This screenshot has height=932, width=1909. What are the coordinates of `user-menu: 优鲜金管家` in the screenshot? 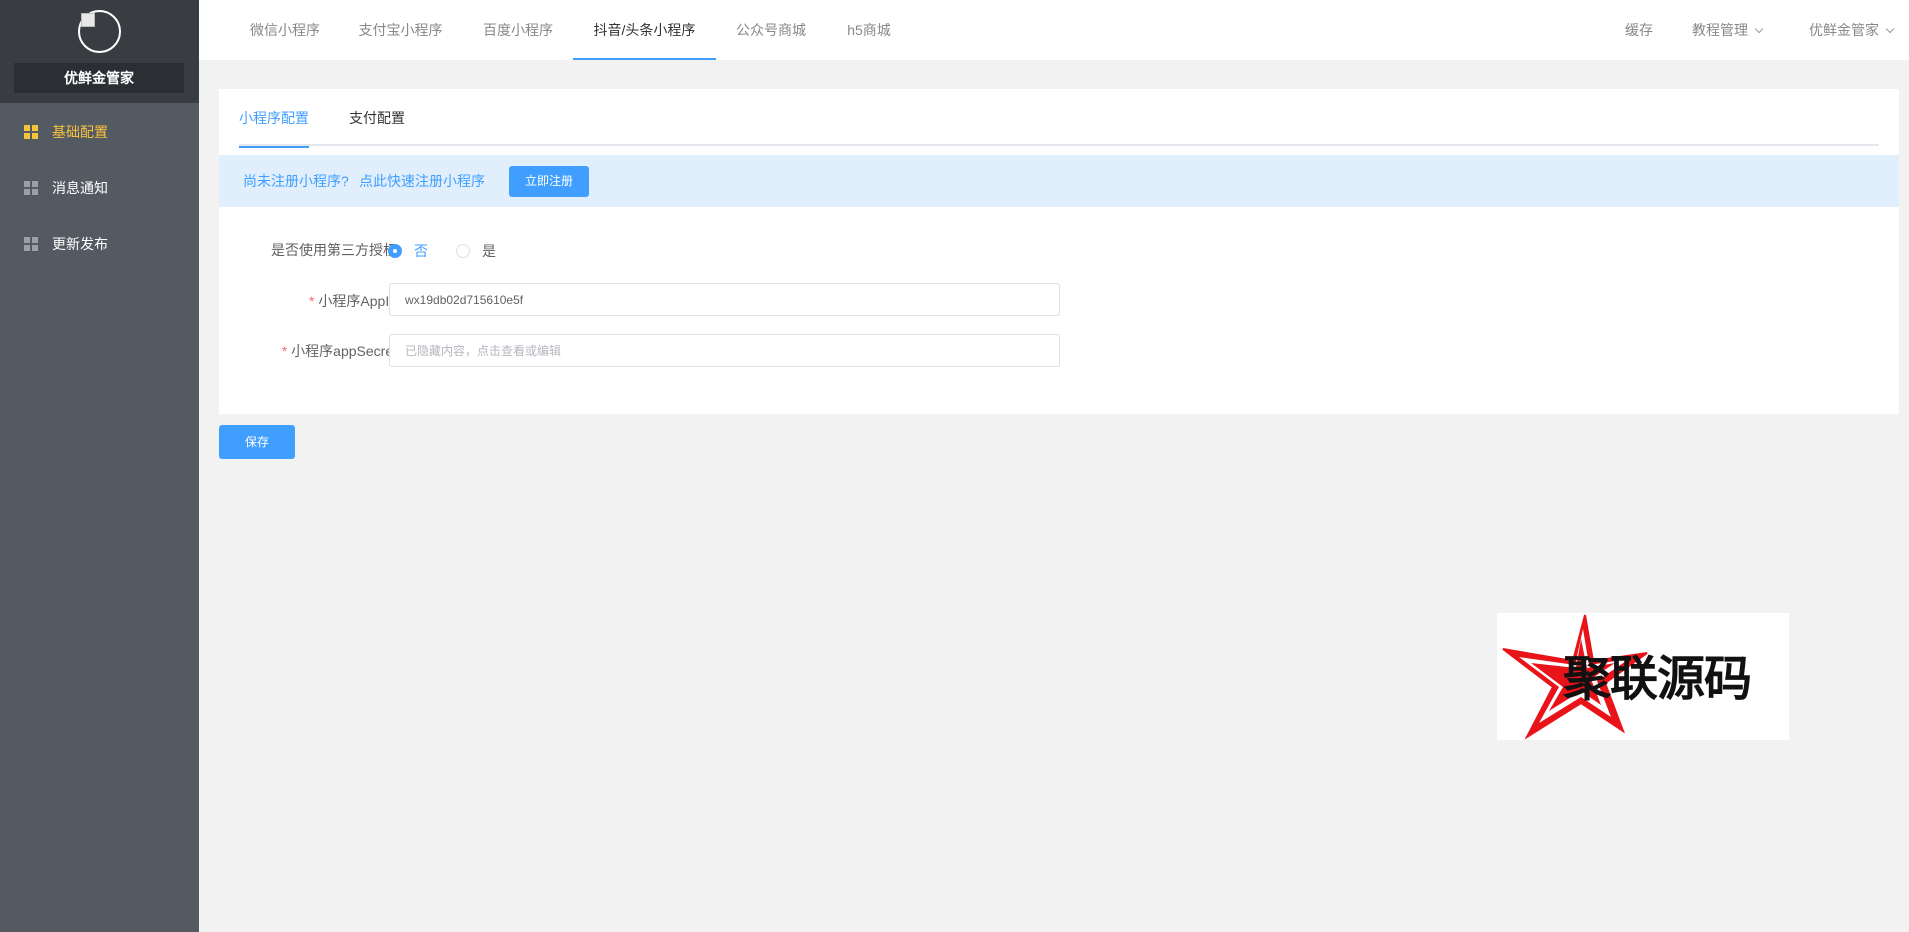 It's located at (1852, 30).